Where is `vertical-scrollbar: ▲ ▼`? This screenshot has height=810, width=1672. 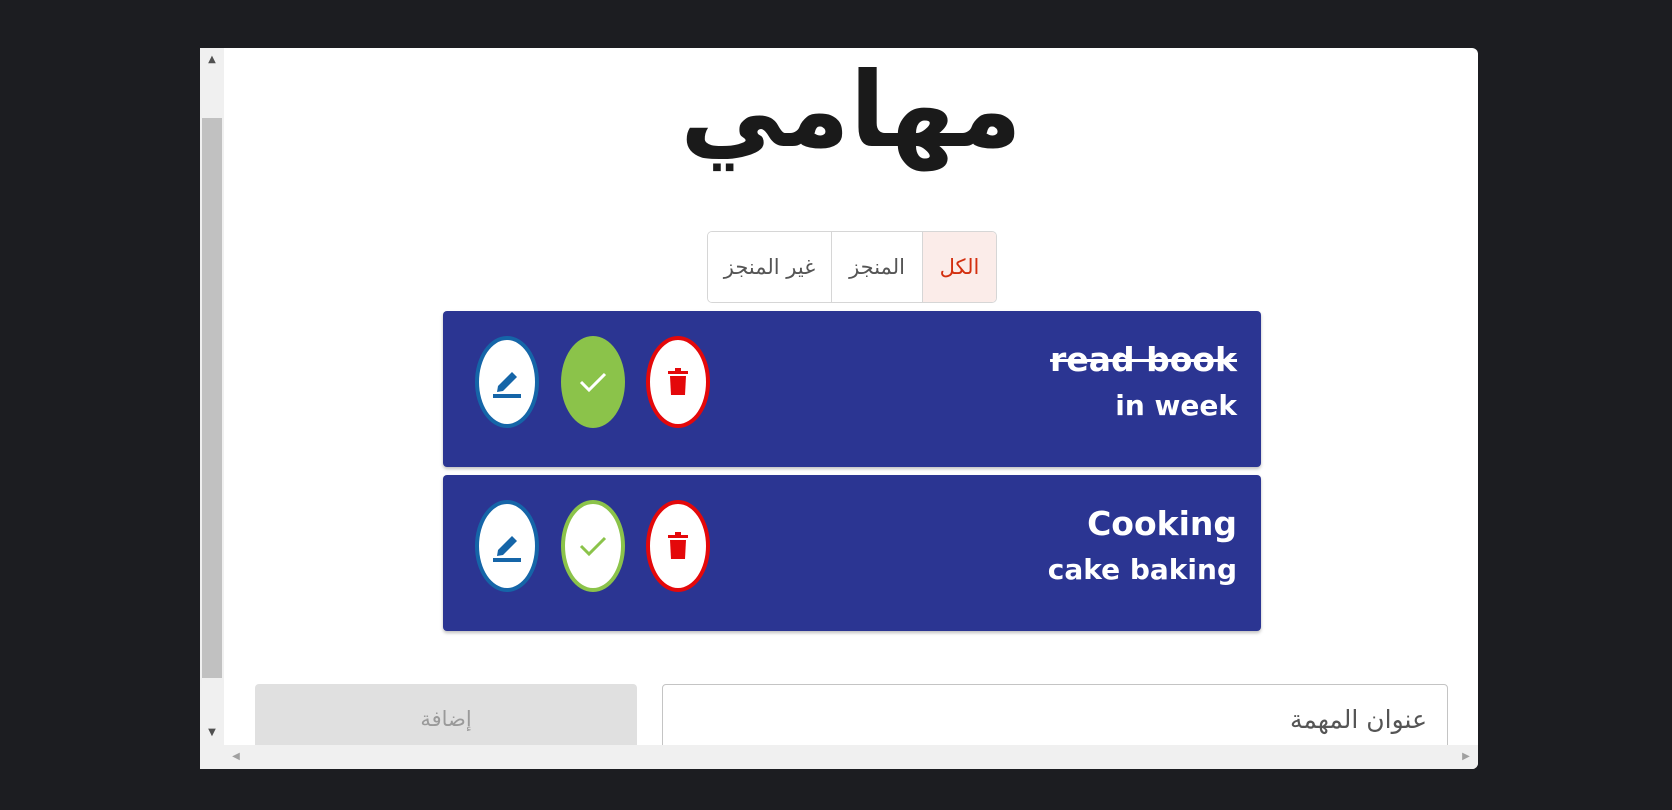
vertical-scrollbar: ▲ ▼ is located at coordinates (212, 396).